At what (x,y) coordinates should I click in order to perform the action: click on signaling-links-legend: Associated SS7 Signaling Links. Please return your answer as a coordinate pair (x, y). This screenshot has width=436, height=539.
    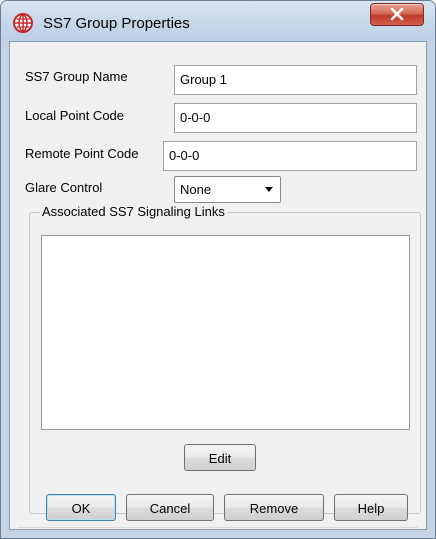
    Looking at the image, I should click on (133, 211).